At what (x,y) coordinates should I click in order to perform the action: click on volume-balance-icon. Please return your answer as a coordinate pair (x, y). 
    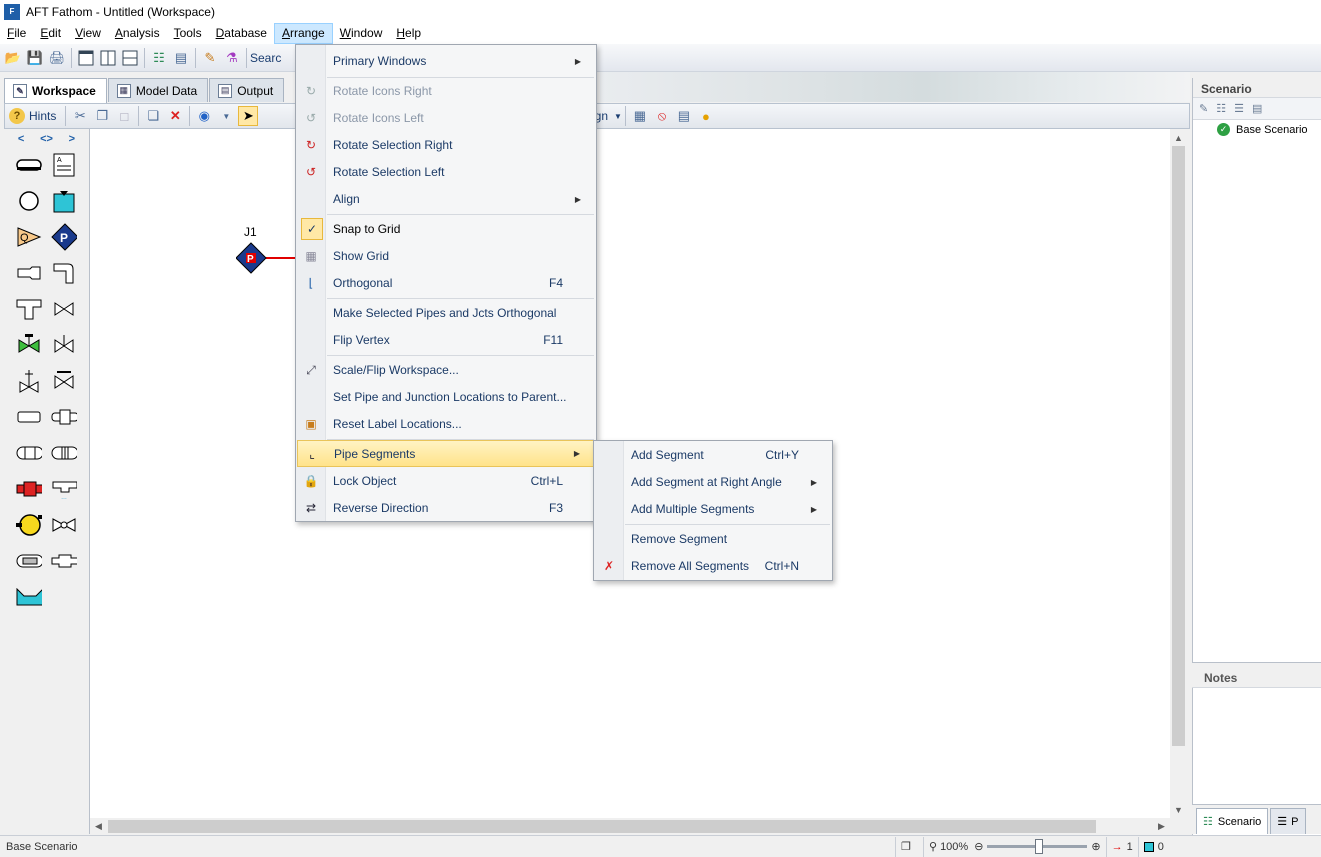
    Looking at the image, I should click on (64, 525).